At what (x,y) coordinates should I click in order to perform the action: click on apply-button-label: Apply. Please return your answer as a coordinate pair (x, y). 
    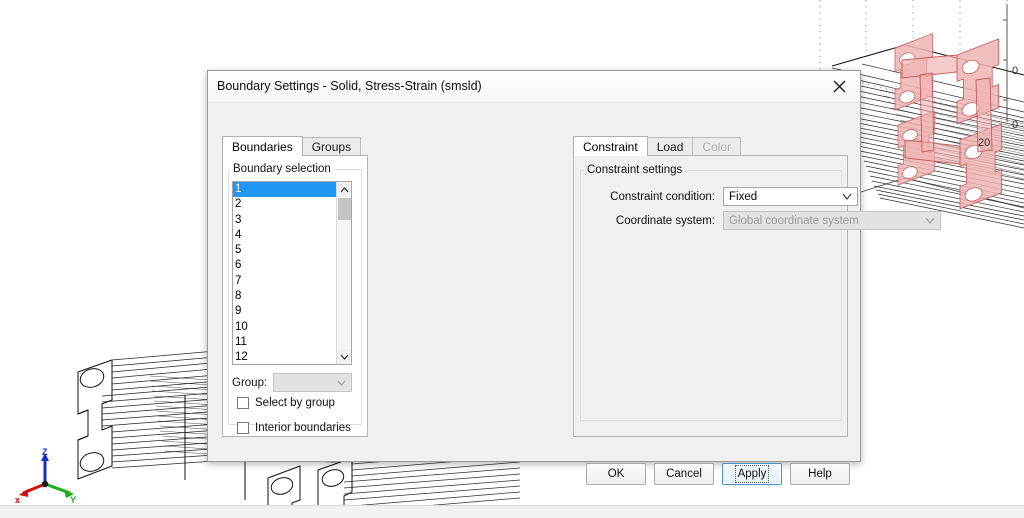
    Looking at the image, I should click on (752, 474).